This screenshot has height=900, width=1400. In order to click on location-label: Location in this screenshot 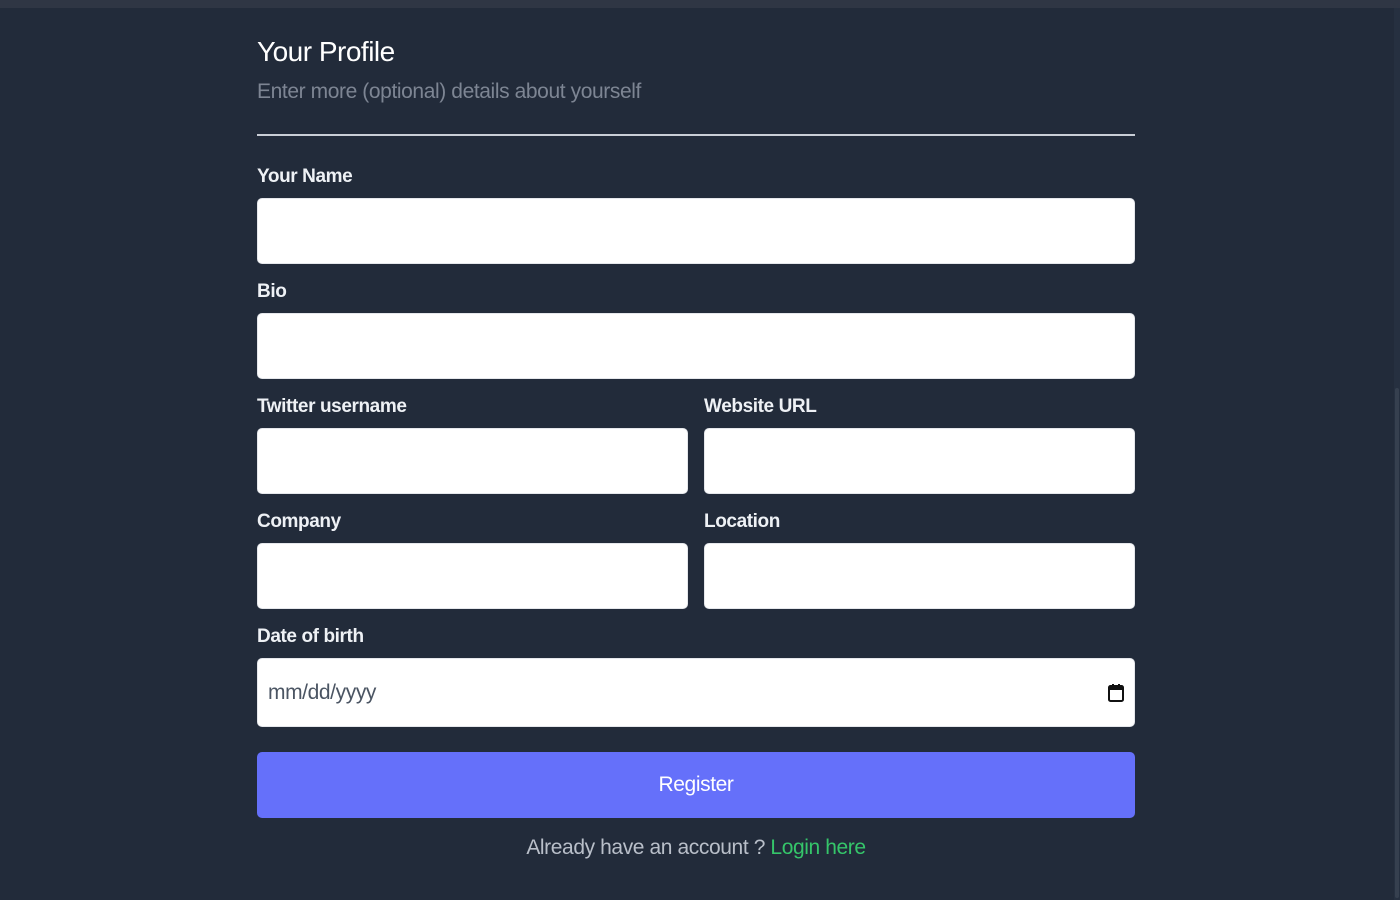, I will do `click(742, 521)`.